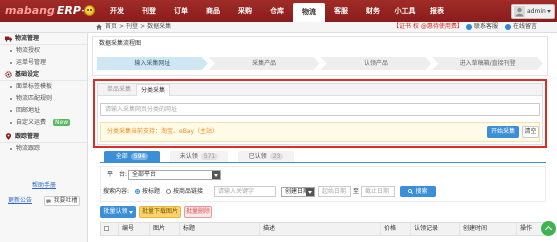 The height and width of the screenshot is (242, 557). What do you see at coordinates (152, 63) in the screenshot?
I see `flow-step: 输入采集网址` at bounding box center [152, 63].